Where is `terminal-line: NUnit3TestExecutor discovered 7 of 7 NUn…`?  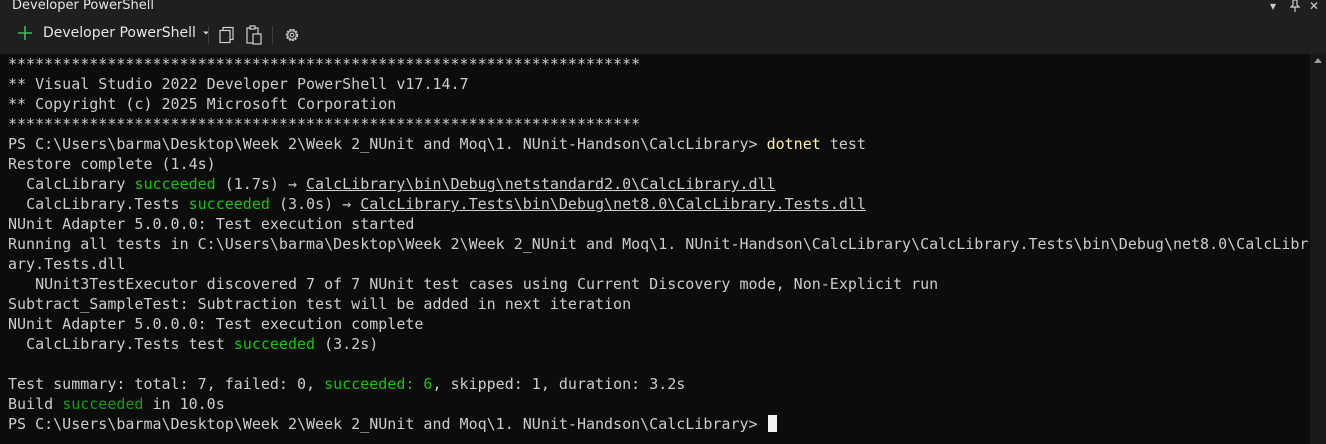 terminal-line: NUnit3TestExecutor discovered 7 of 7 NUn… is located at coordinates (473, 284).